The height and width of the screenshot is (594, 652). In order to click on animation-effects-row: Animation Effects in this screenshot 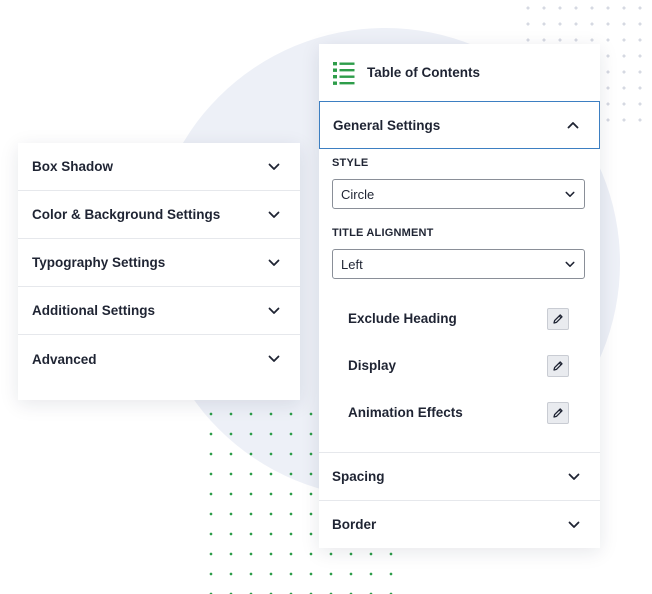, I will do `click(459, 412)`.